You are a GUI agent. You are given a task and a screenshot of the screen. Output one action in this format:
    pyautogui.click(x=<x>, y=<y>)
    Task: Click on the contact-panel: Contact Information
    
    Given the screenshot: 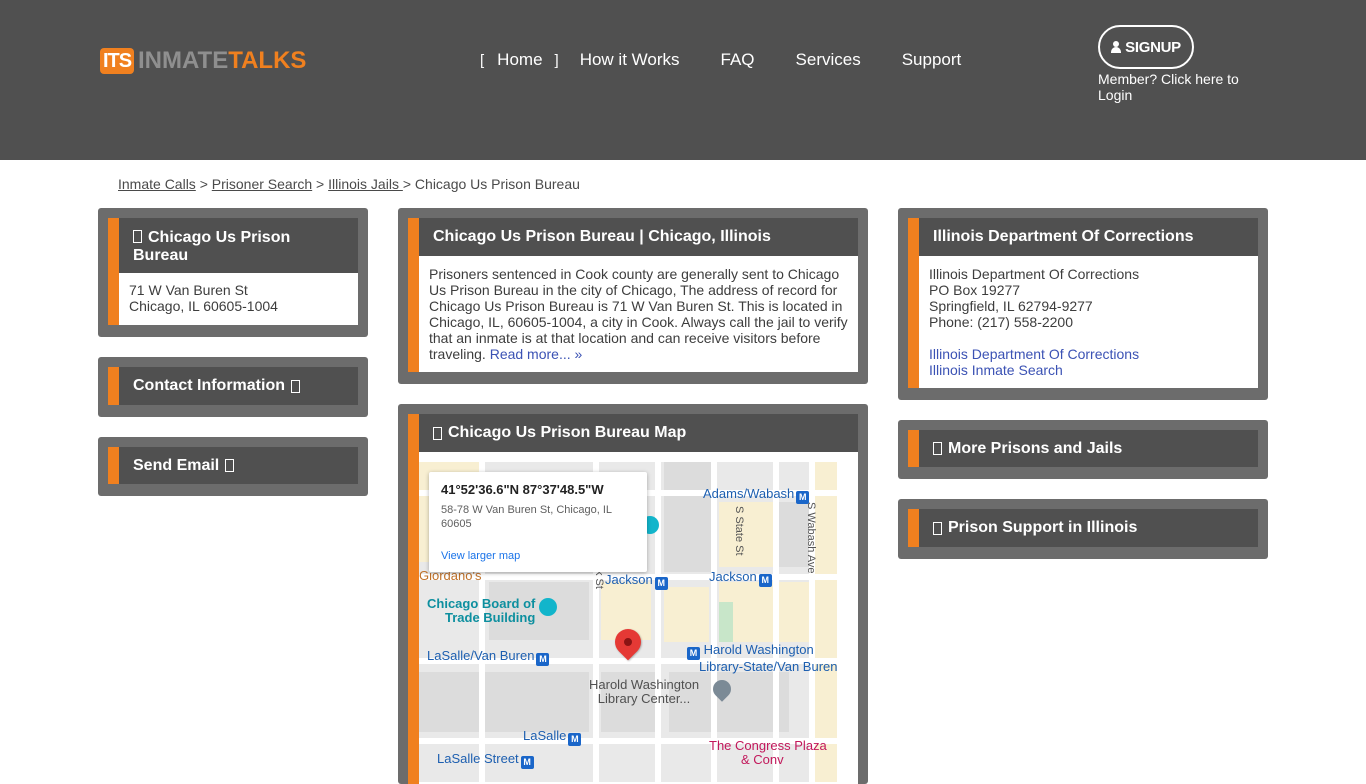 What is the action you would take?
    pyautogui.click(x=233, y=387)
    